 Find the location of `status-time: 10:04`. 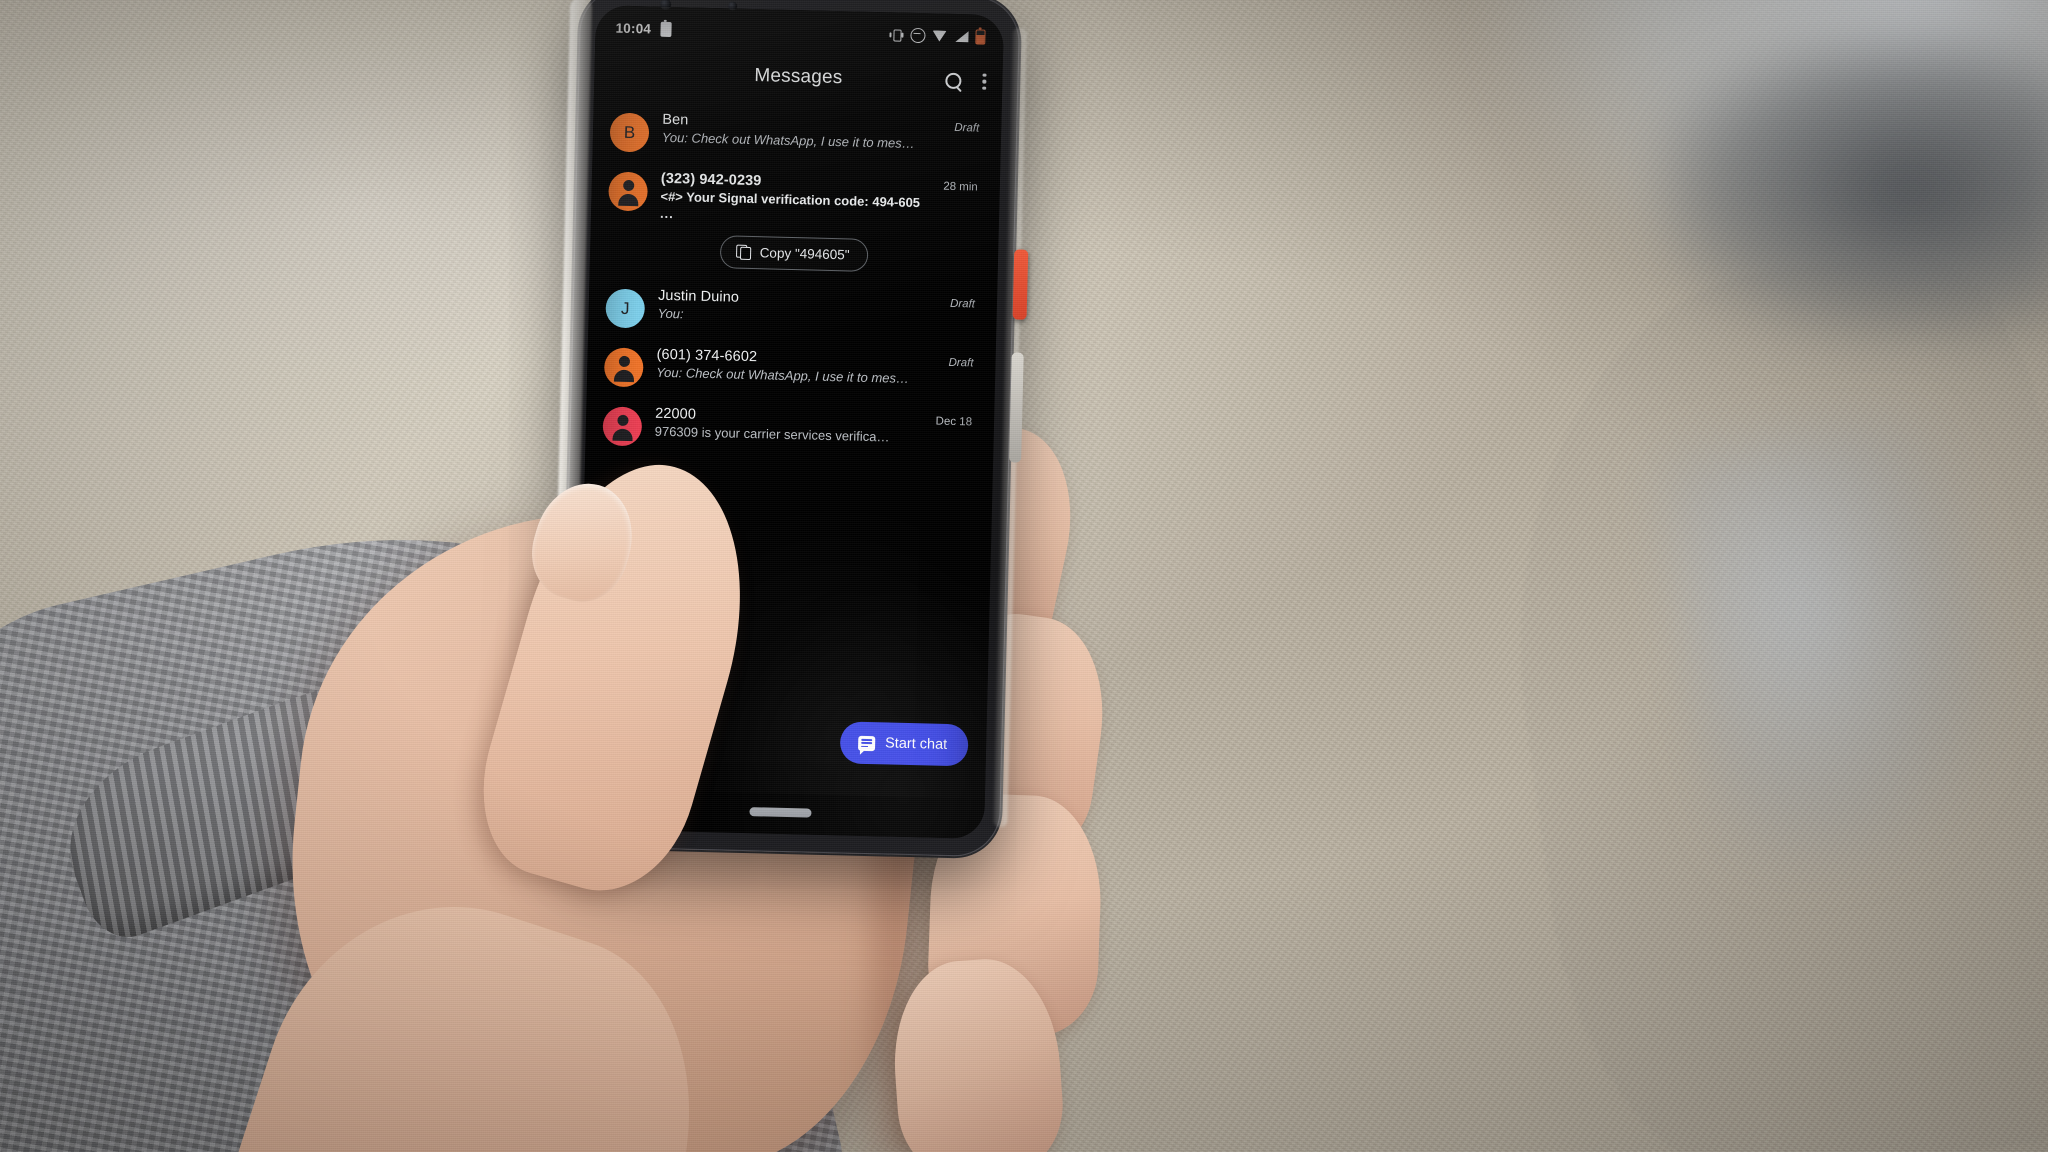

status-time: 10:04 is located at coordinates (633, 28).